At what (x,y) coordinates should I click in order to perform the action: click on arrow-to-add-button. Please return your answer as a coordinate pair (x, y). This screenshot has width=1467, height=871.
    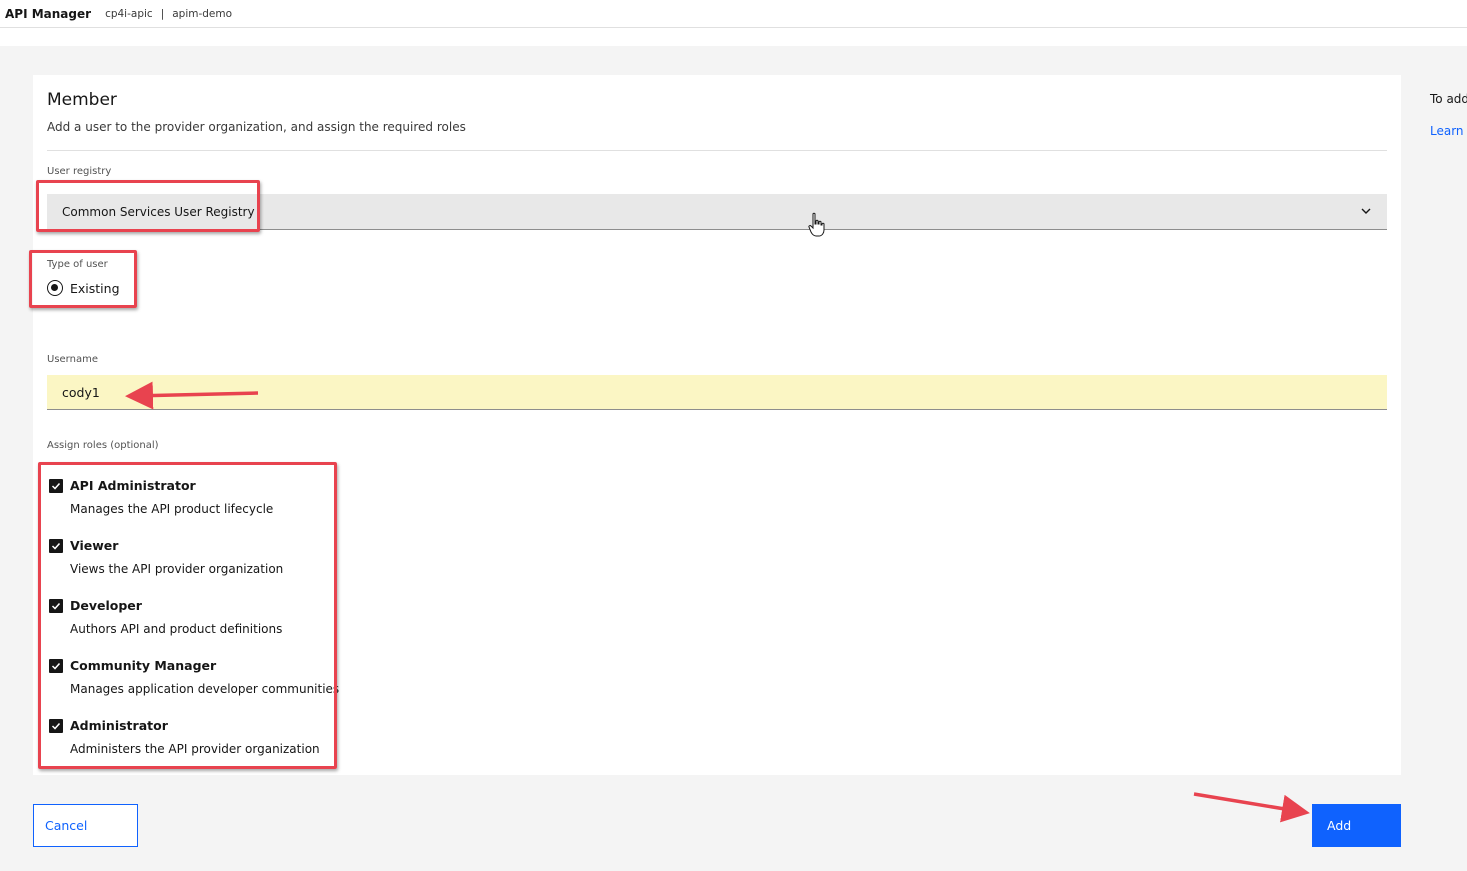
    Looking at the image, I should click on (1251, 807).